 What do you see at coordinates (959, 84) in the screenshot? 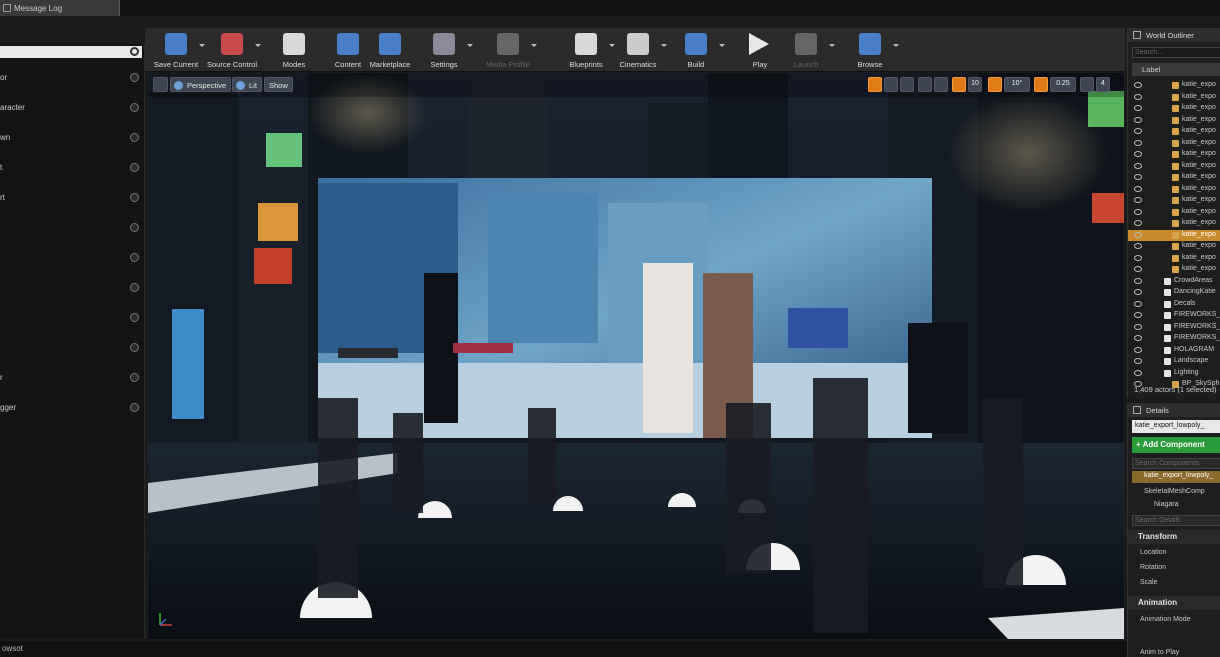
I see `grid-snap-icon` at bounding box center [959, 84].